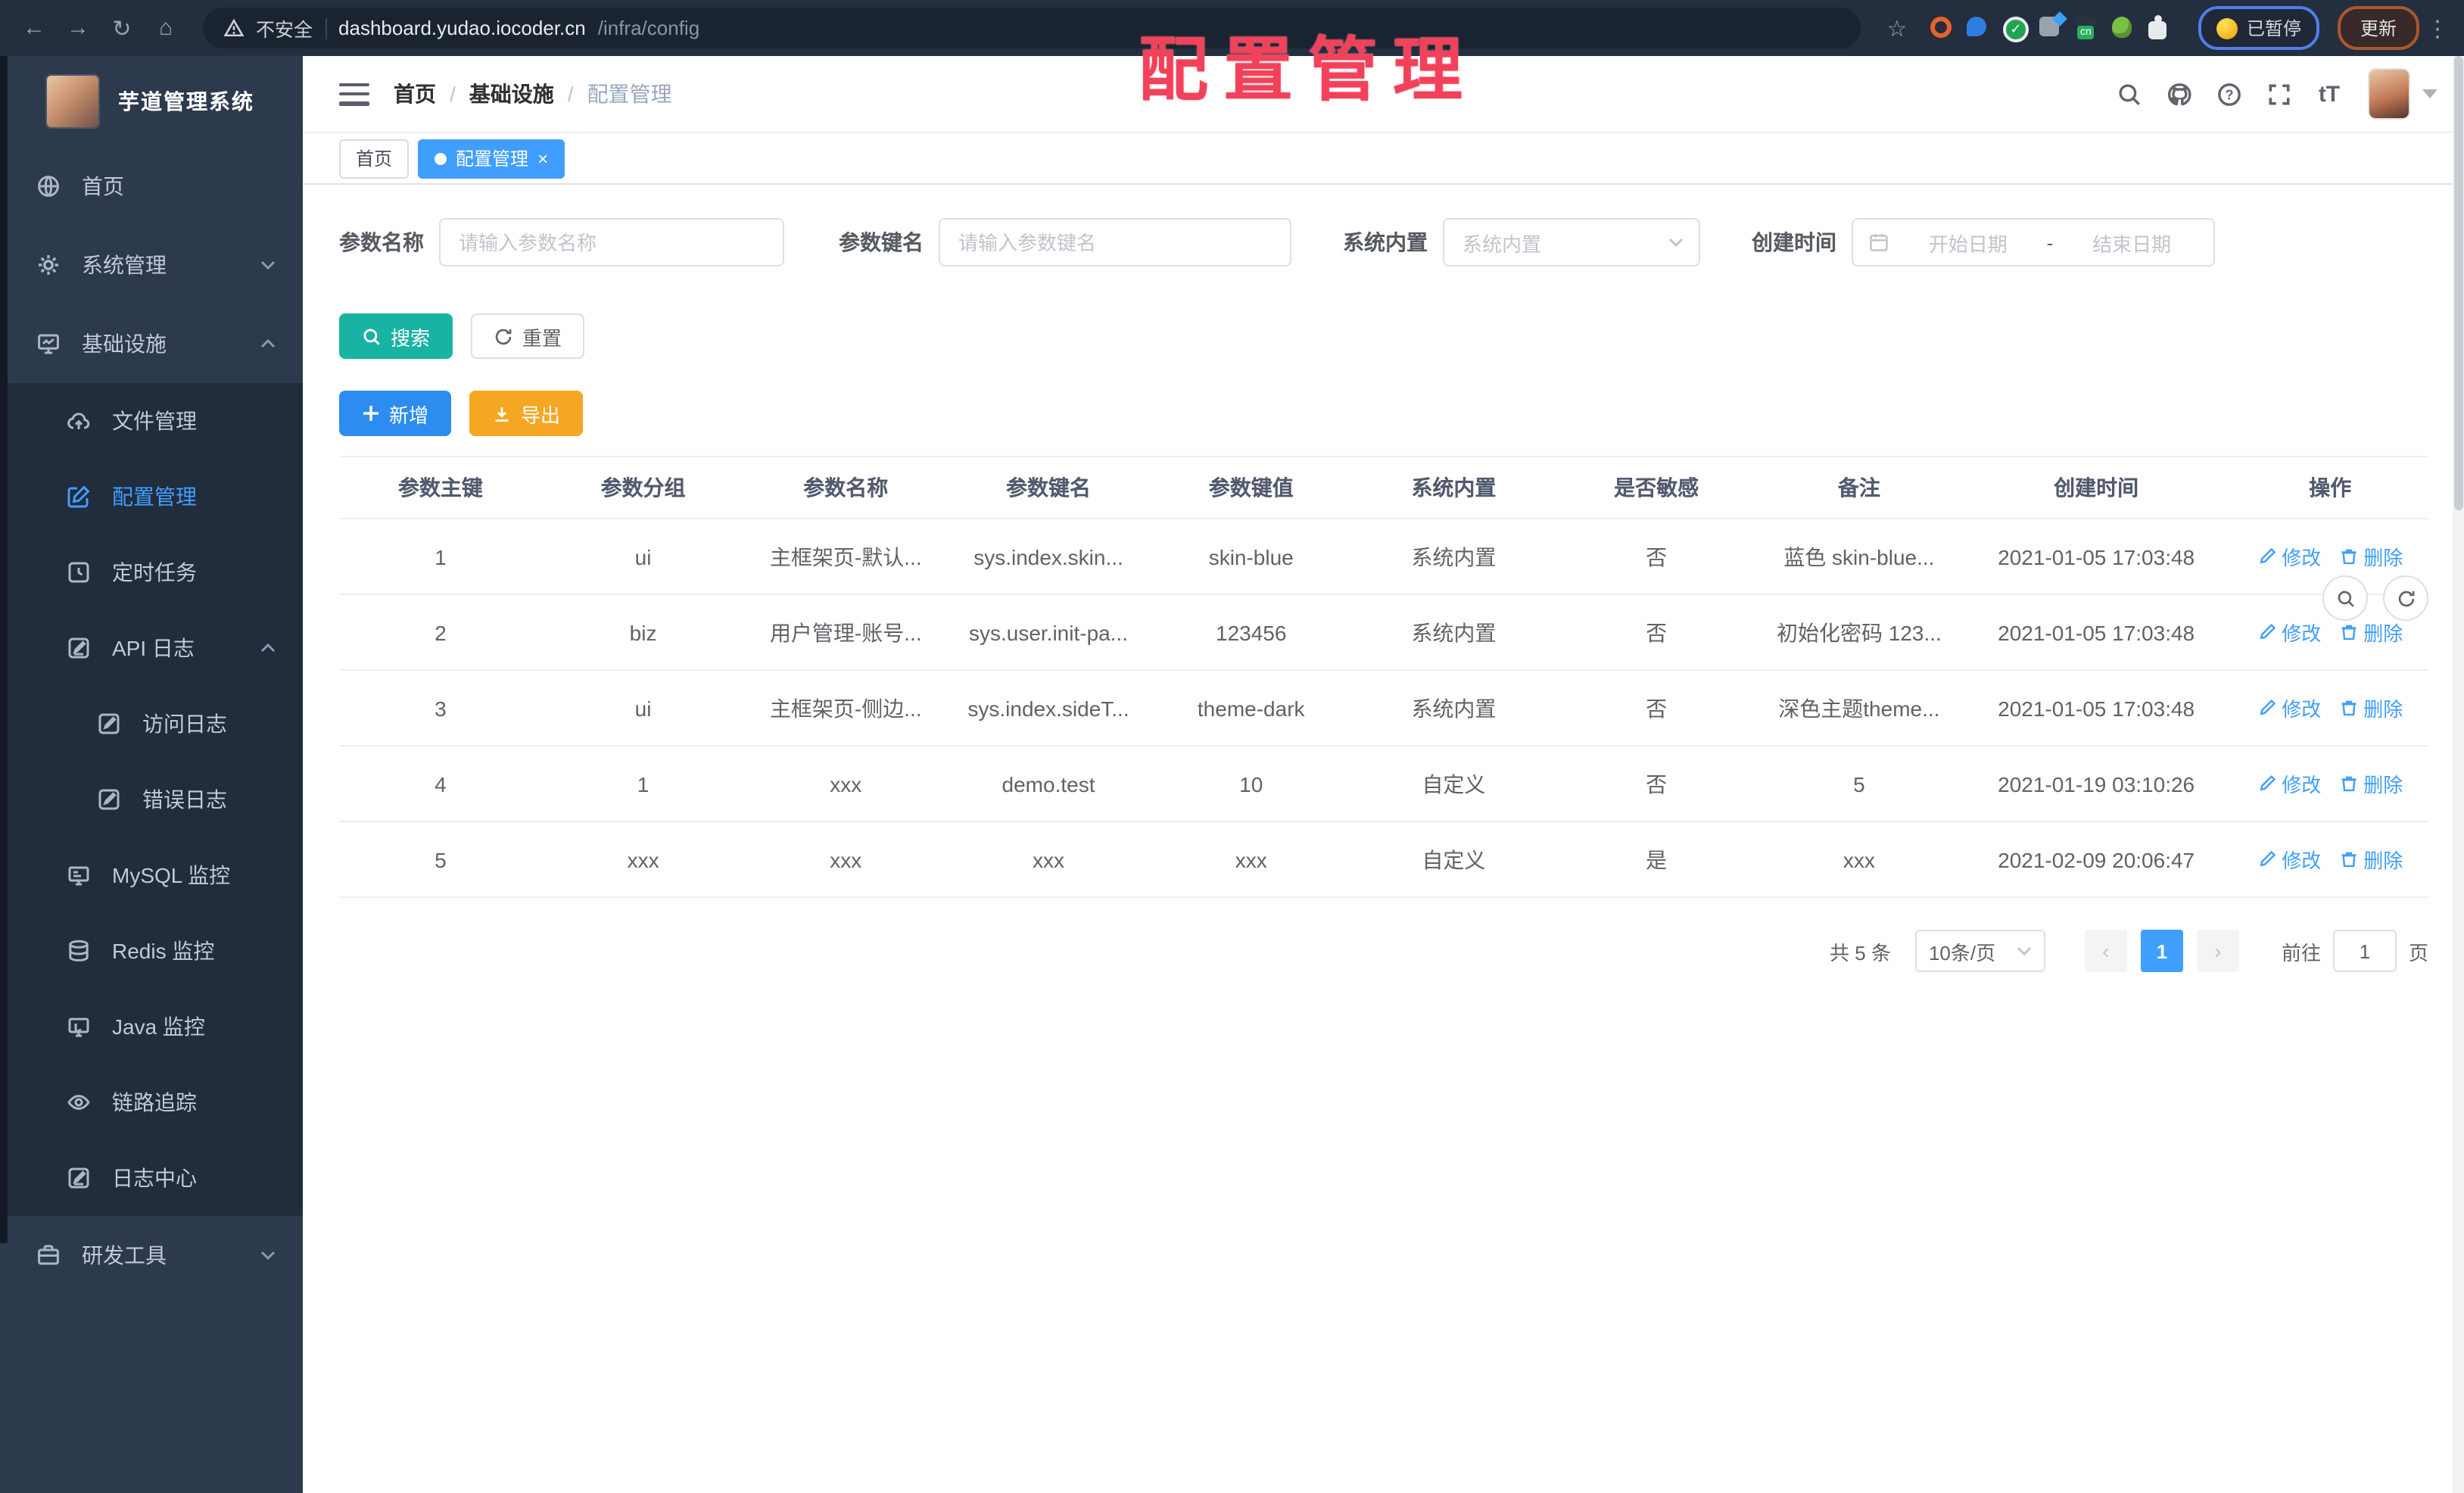 This screenshot has width=2464, height=1493. Describe the element at coordinates (511, 94) in the screenshot. I see `breadcrumb-infra: 基础设施` at that location.